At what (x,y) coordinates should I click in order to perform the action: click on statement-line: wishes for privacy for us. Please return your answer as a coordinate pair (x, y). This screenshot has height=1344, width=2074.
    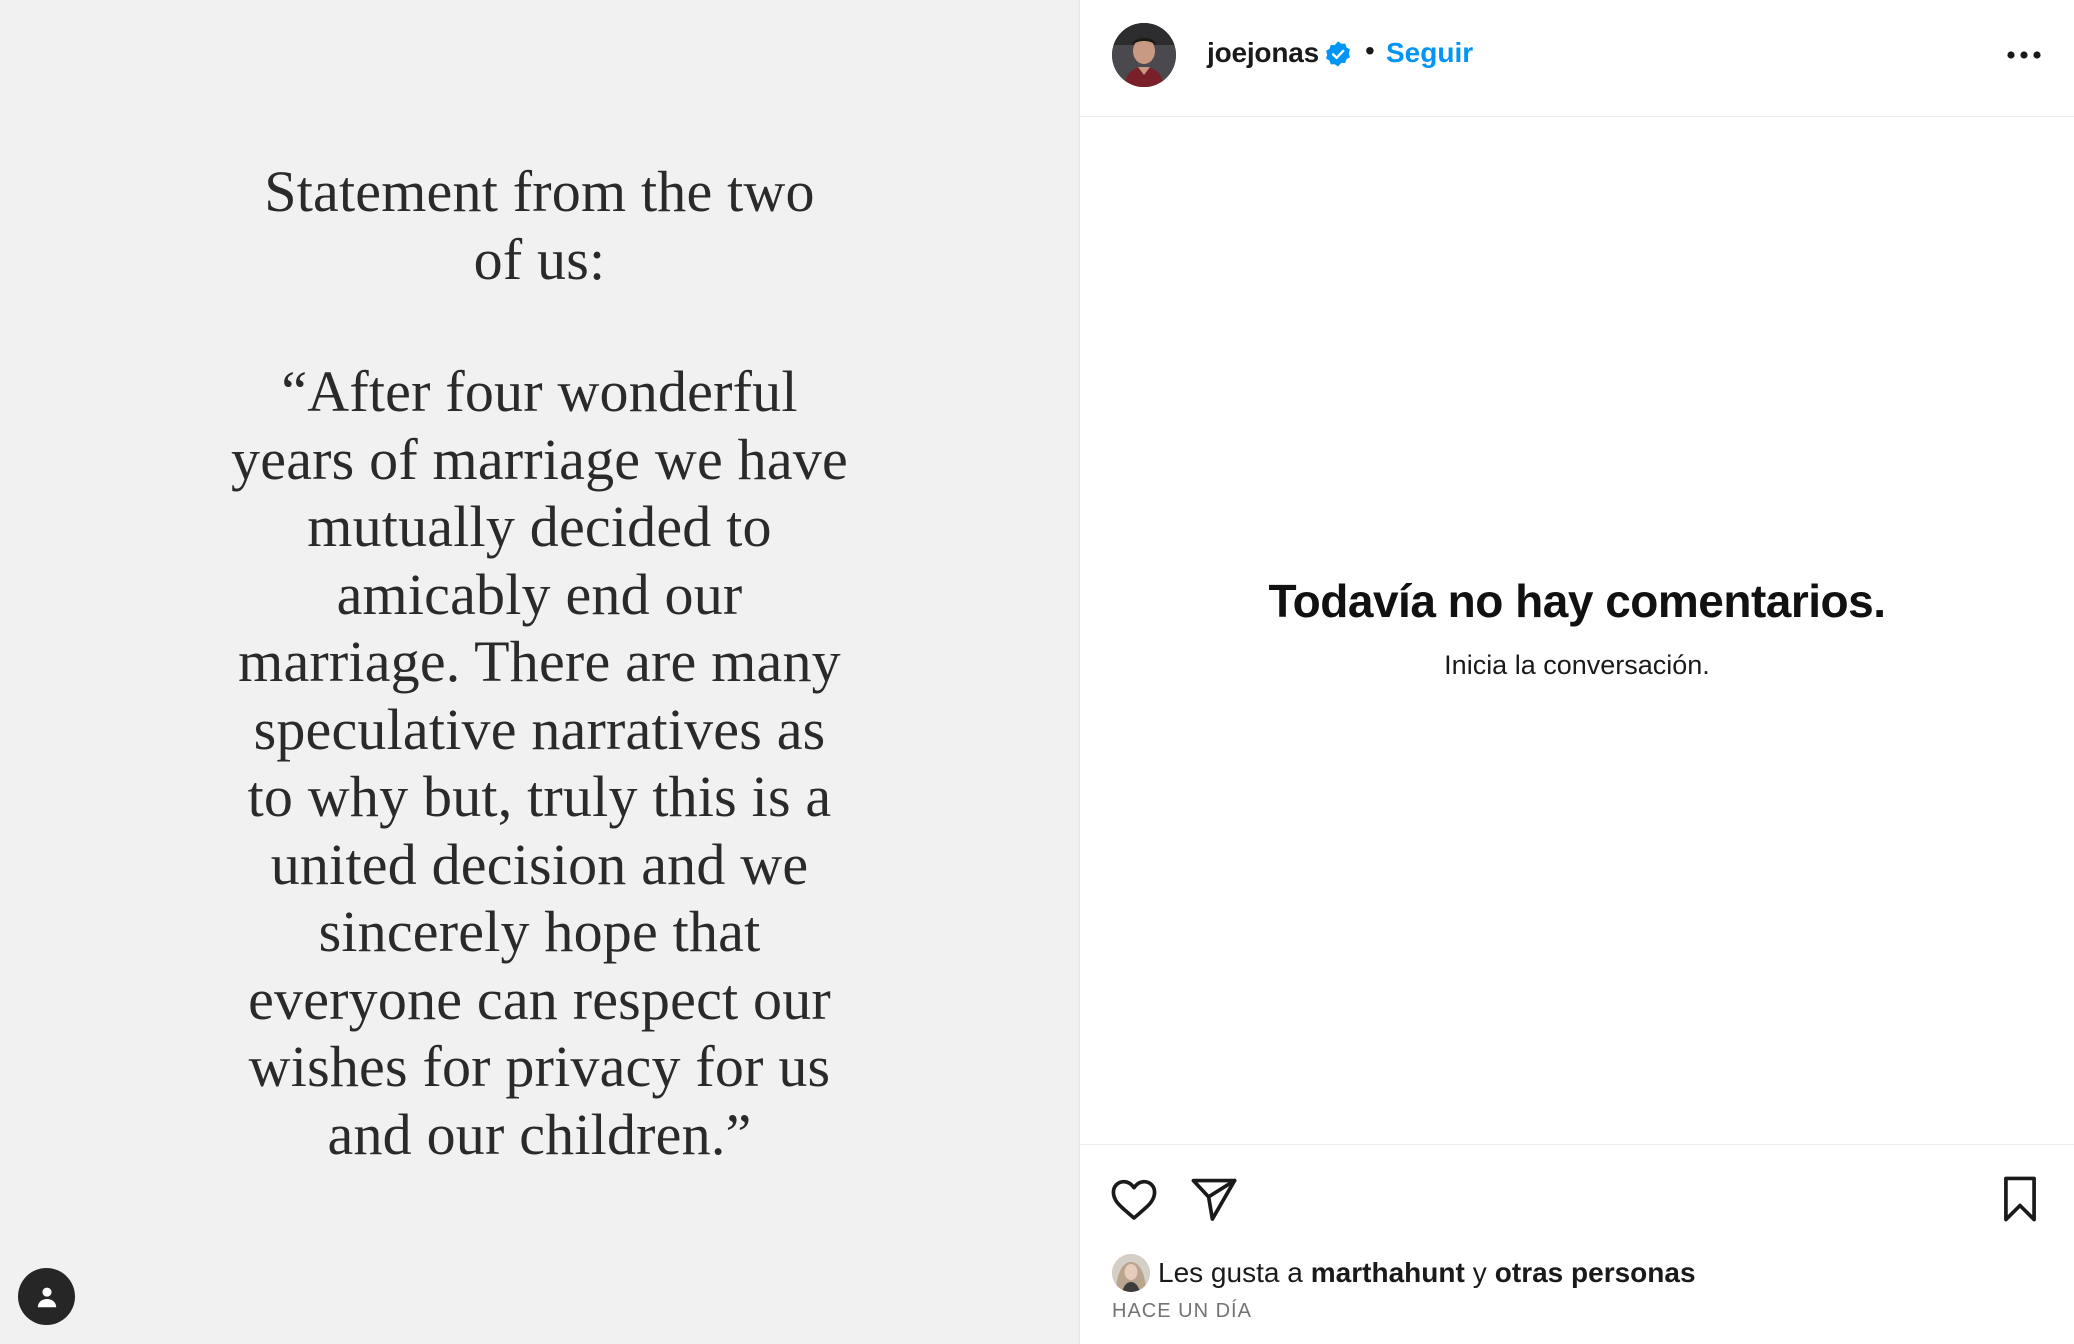
    Looking at the image, I should click on (539, 1066).